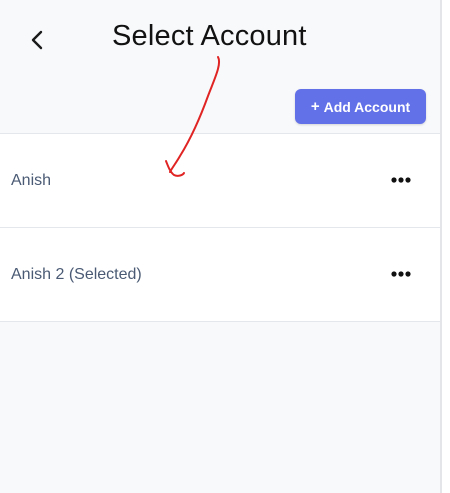  I want to click on chevron-left-icon, so click(37, 40).